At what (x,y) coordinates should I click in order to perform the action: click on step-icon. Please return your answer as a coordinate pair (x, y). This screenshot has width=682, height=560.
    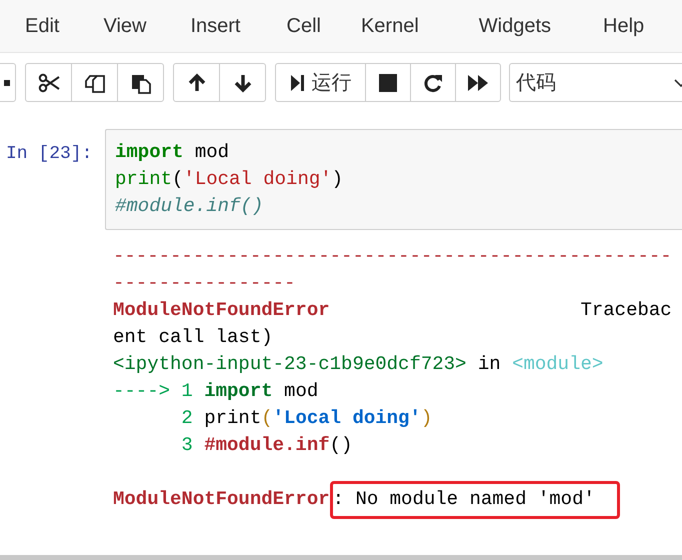
    Looking at the image, I should click on (298, 82).